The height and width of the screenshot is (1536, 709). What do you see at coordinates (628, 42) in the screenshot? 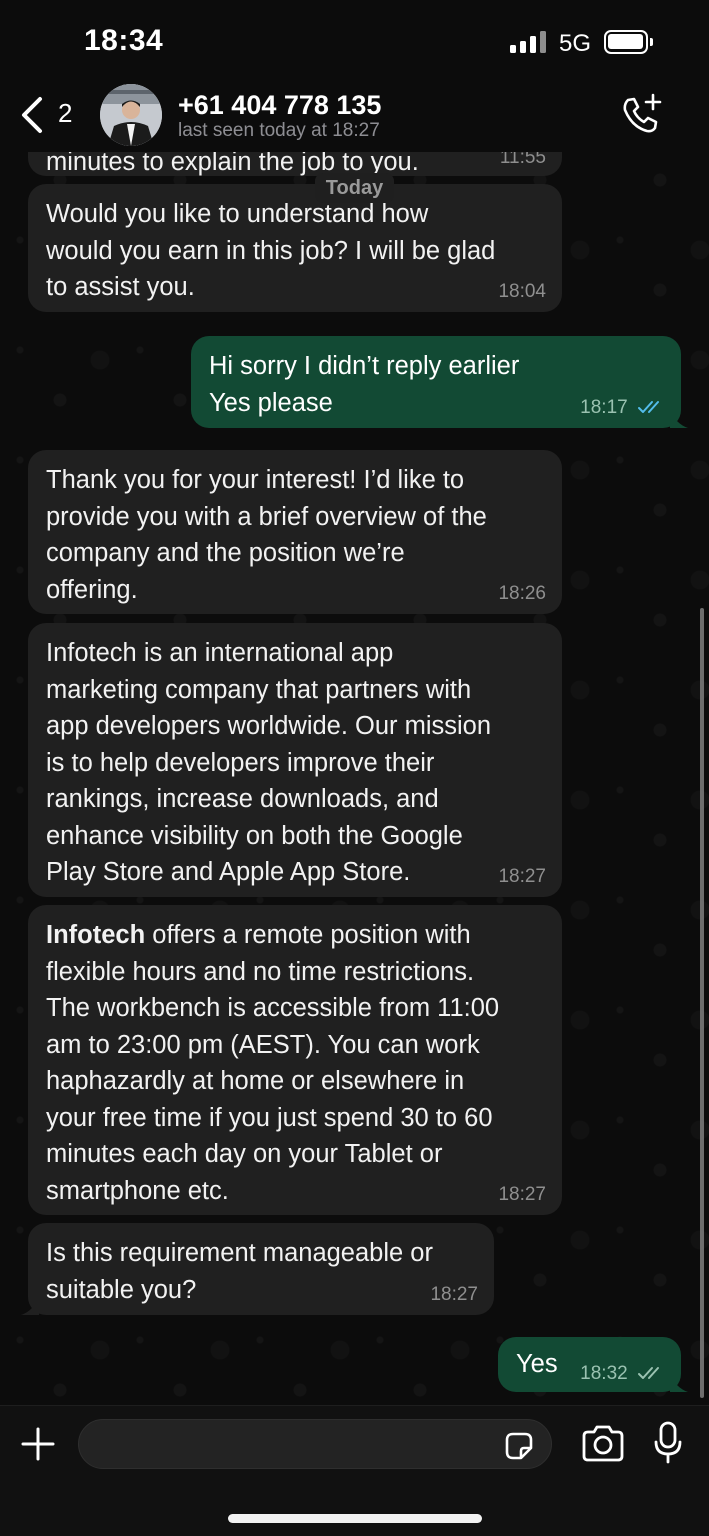
I see `battery-icon` at bounding box center [628, 42].